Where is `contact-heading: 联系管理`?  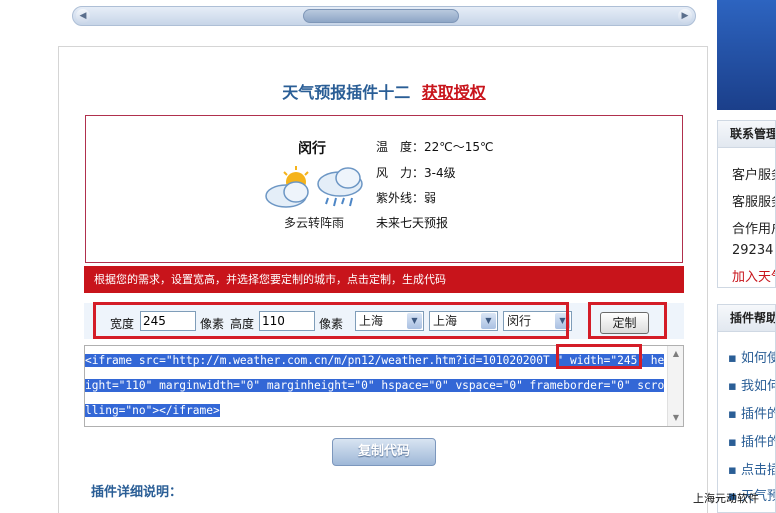 contact-heading: 联系管理 is located at coordinates (746, 134).